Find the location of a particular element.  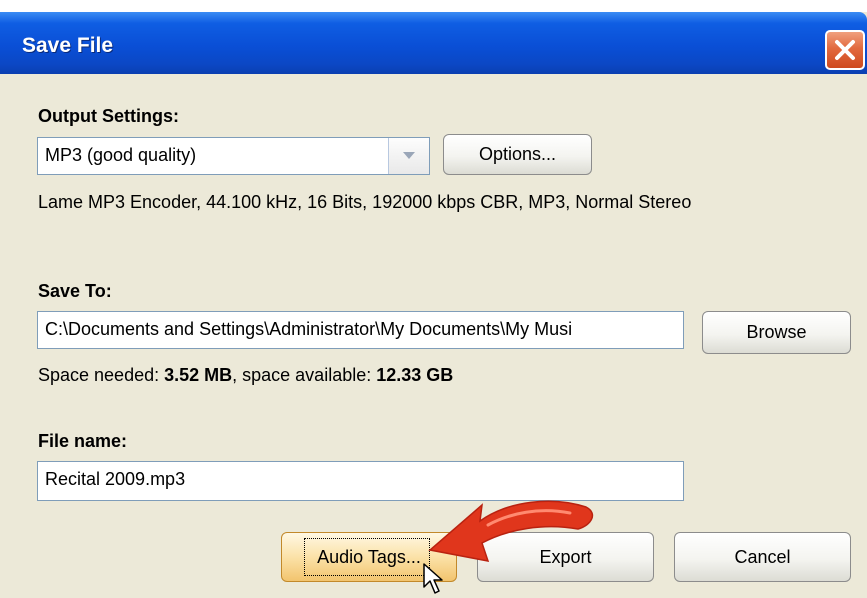

output-settings-label: Output Settings: is located at coordinates (108, 116).